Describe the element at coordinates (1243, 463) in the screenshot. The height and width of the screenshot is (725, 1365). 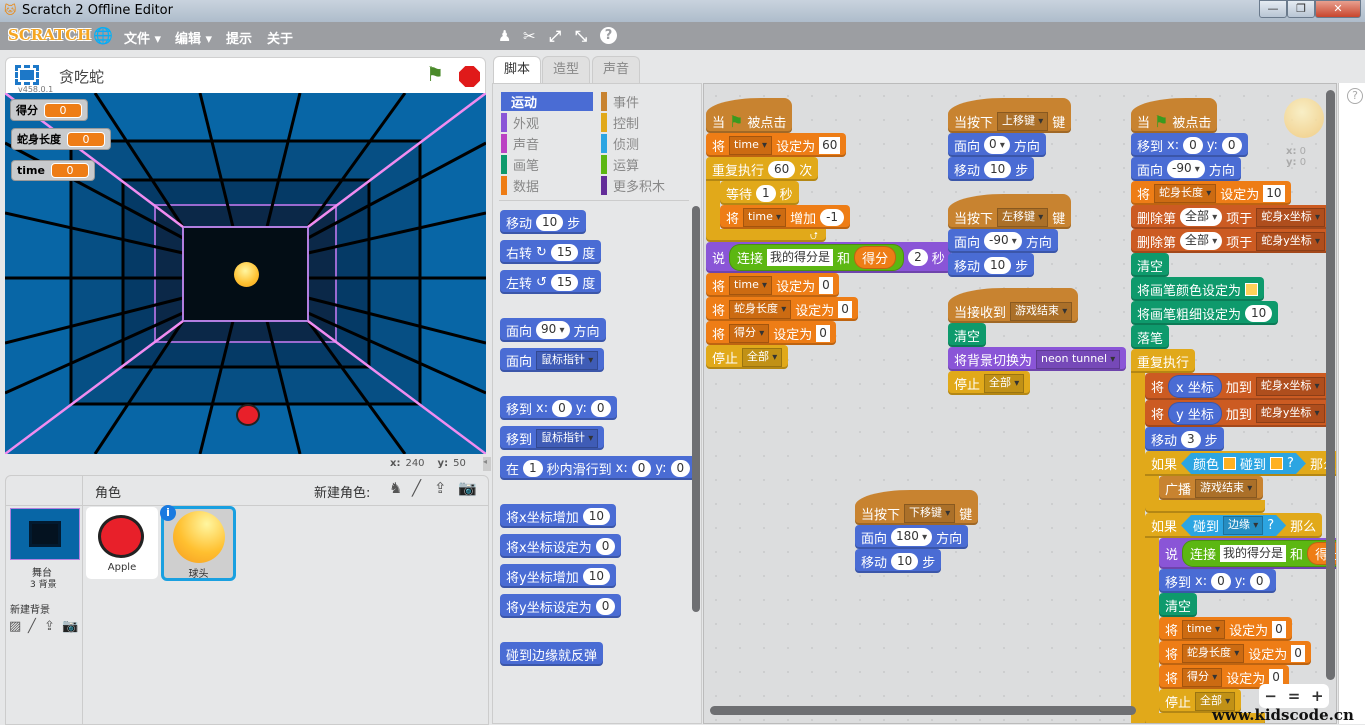
I see `boolean-block: 颜色 碰到?` at that location.